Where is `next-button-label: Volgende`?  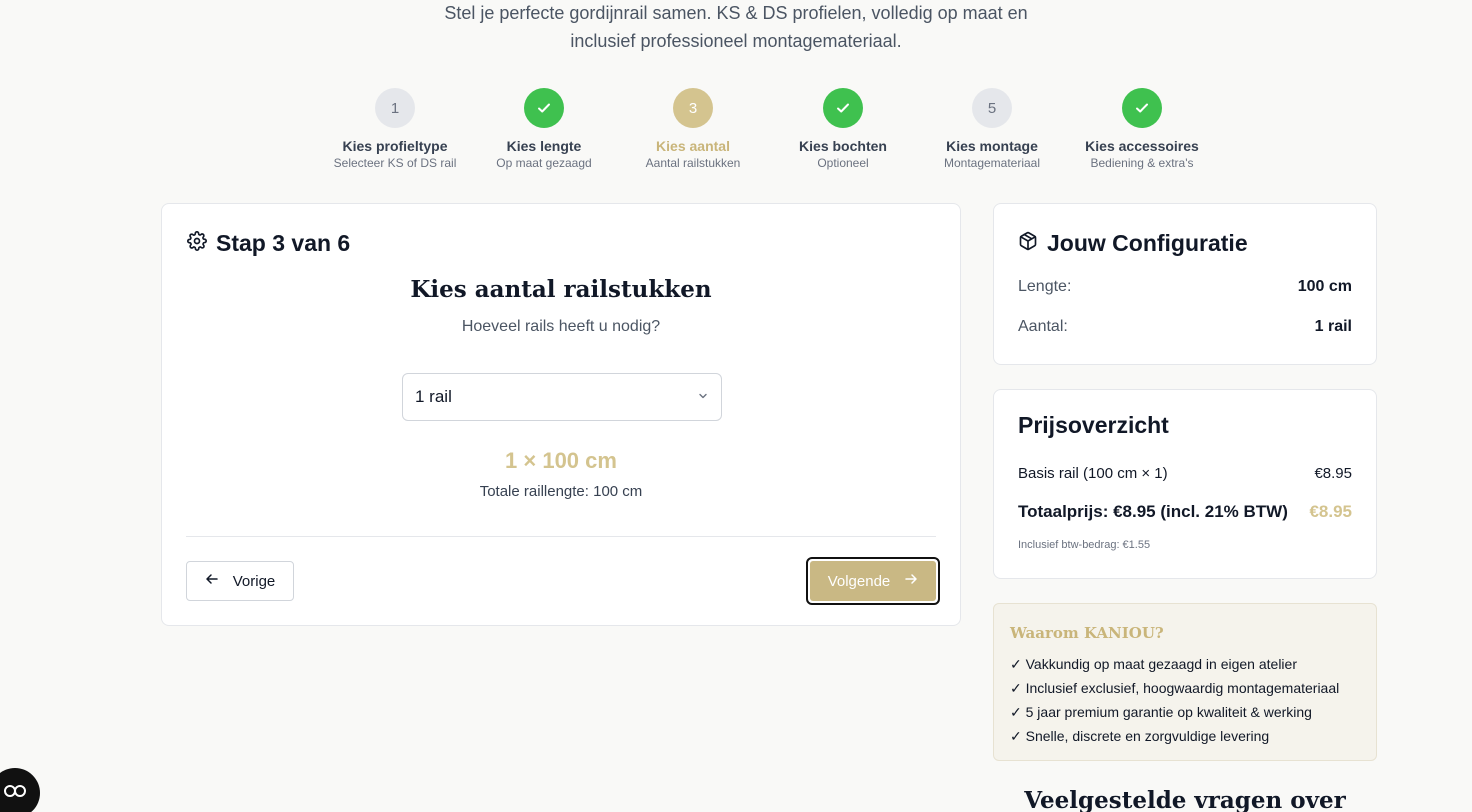
next-button-label: Volgende is located at coordinates (859, 581).